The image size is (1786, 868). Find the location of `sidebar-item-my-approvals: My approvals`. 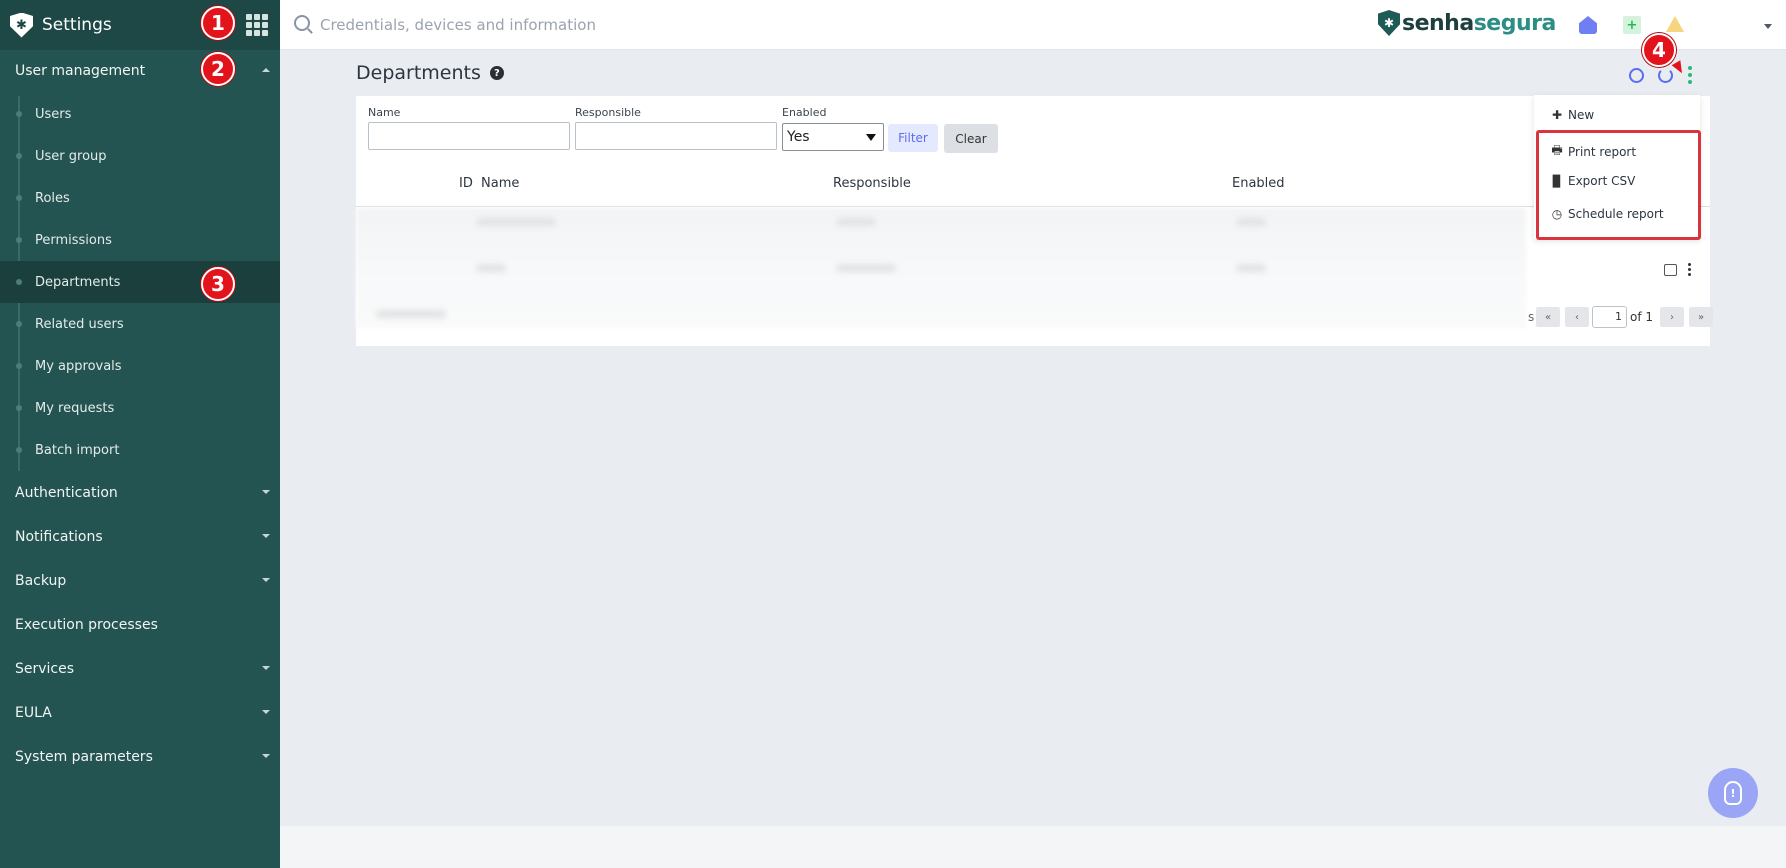

sidebar-item-my-approvals: My approvals is located at coordinates (140, 366).